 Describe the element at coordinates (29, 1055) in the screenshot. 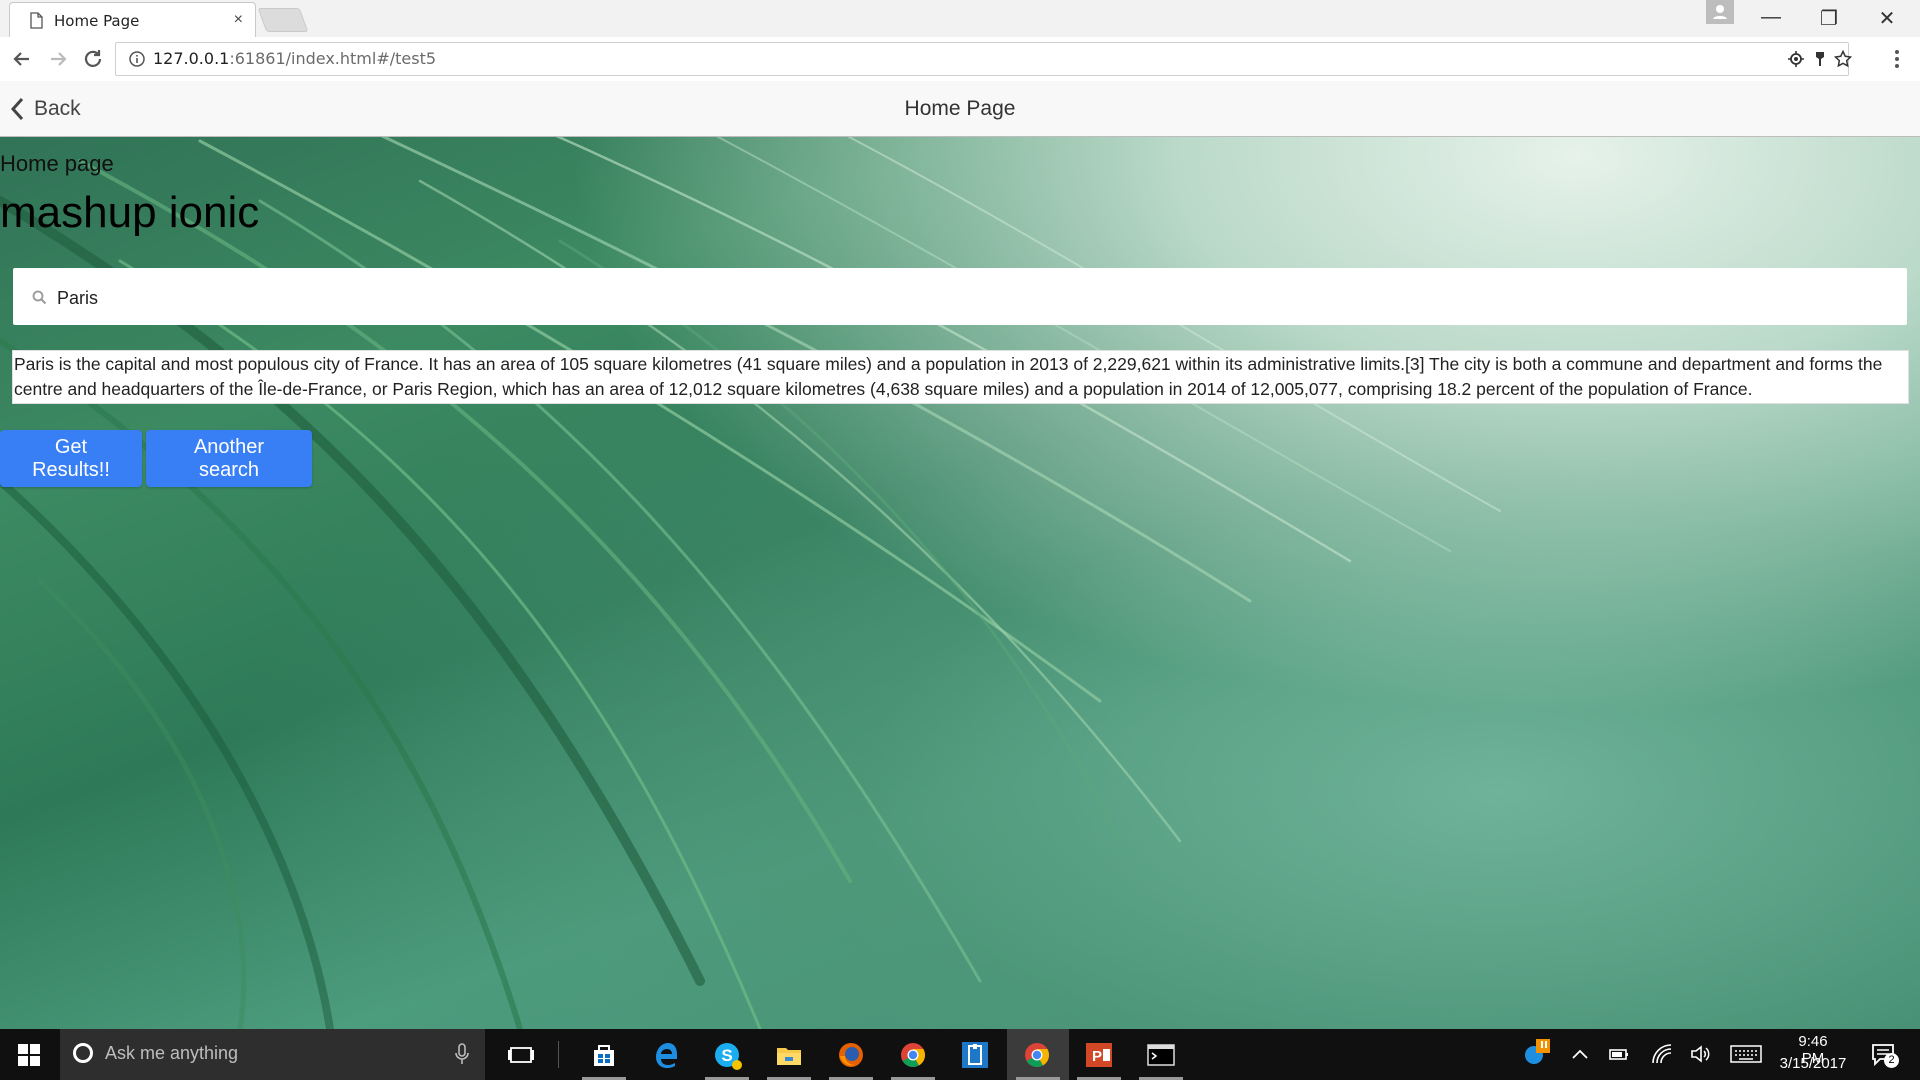

I see `windows-start-icon` at that location.